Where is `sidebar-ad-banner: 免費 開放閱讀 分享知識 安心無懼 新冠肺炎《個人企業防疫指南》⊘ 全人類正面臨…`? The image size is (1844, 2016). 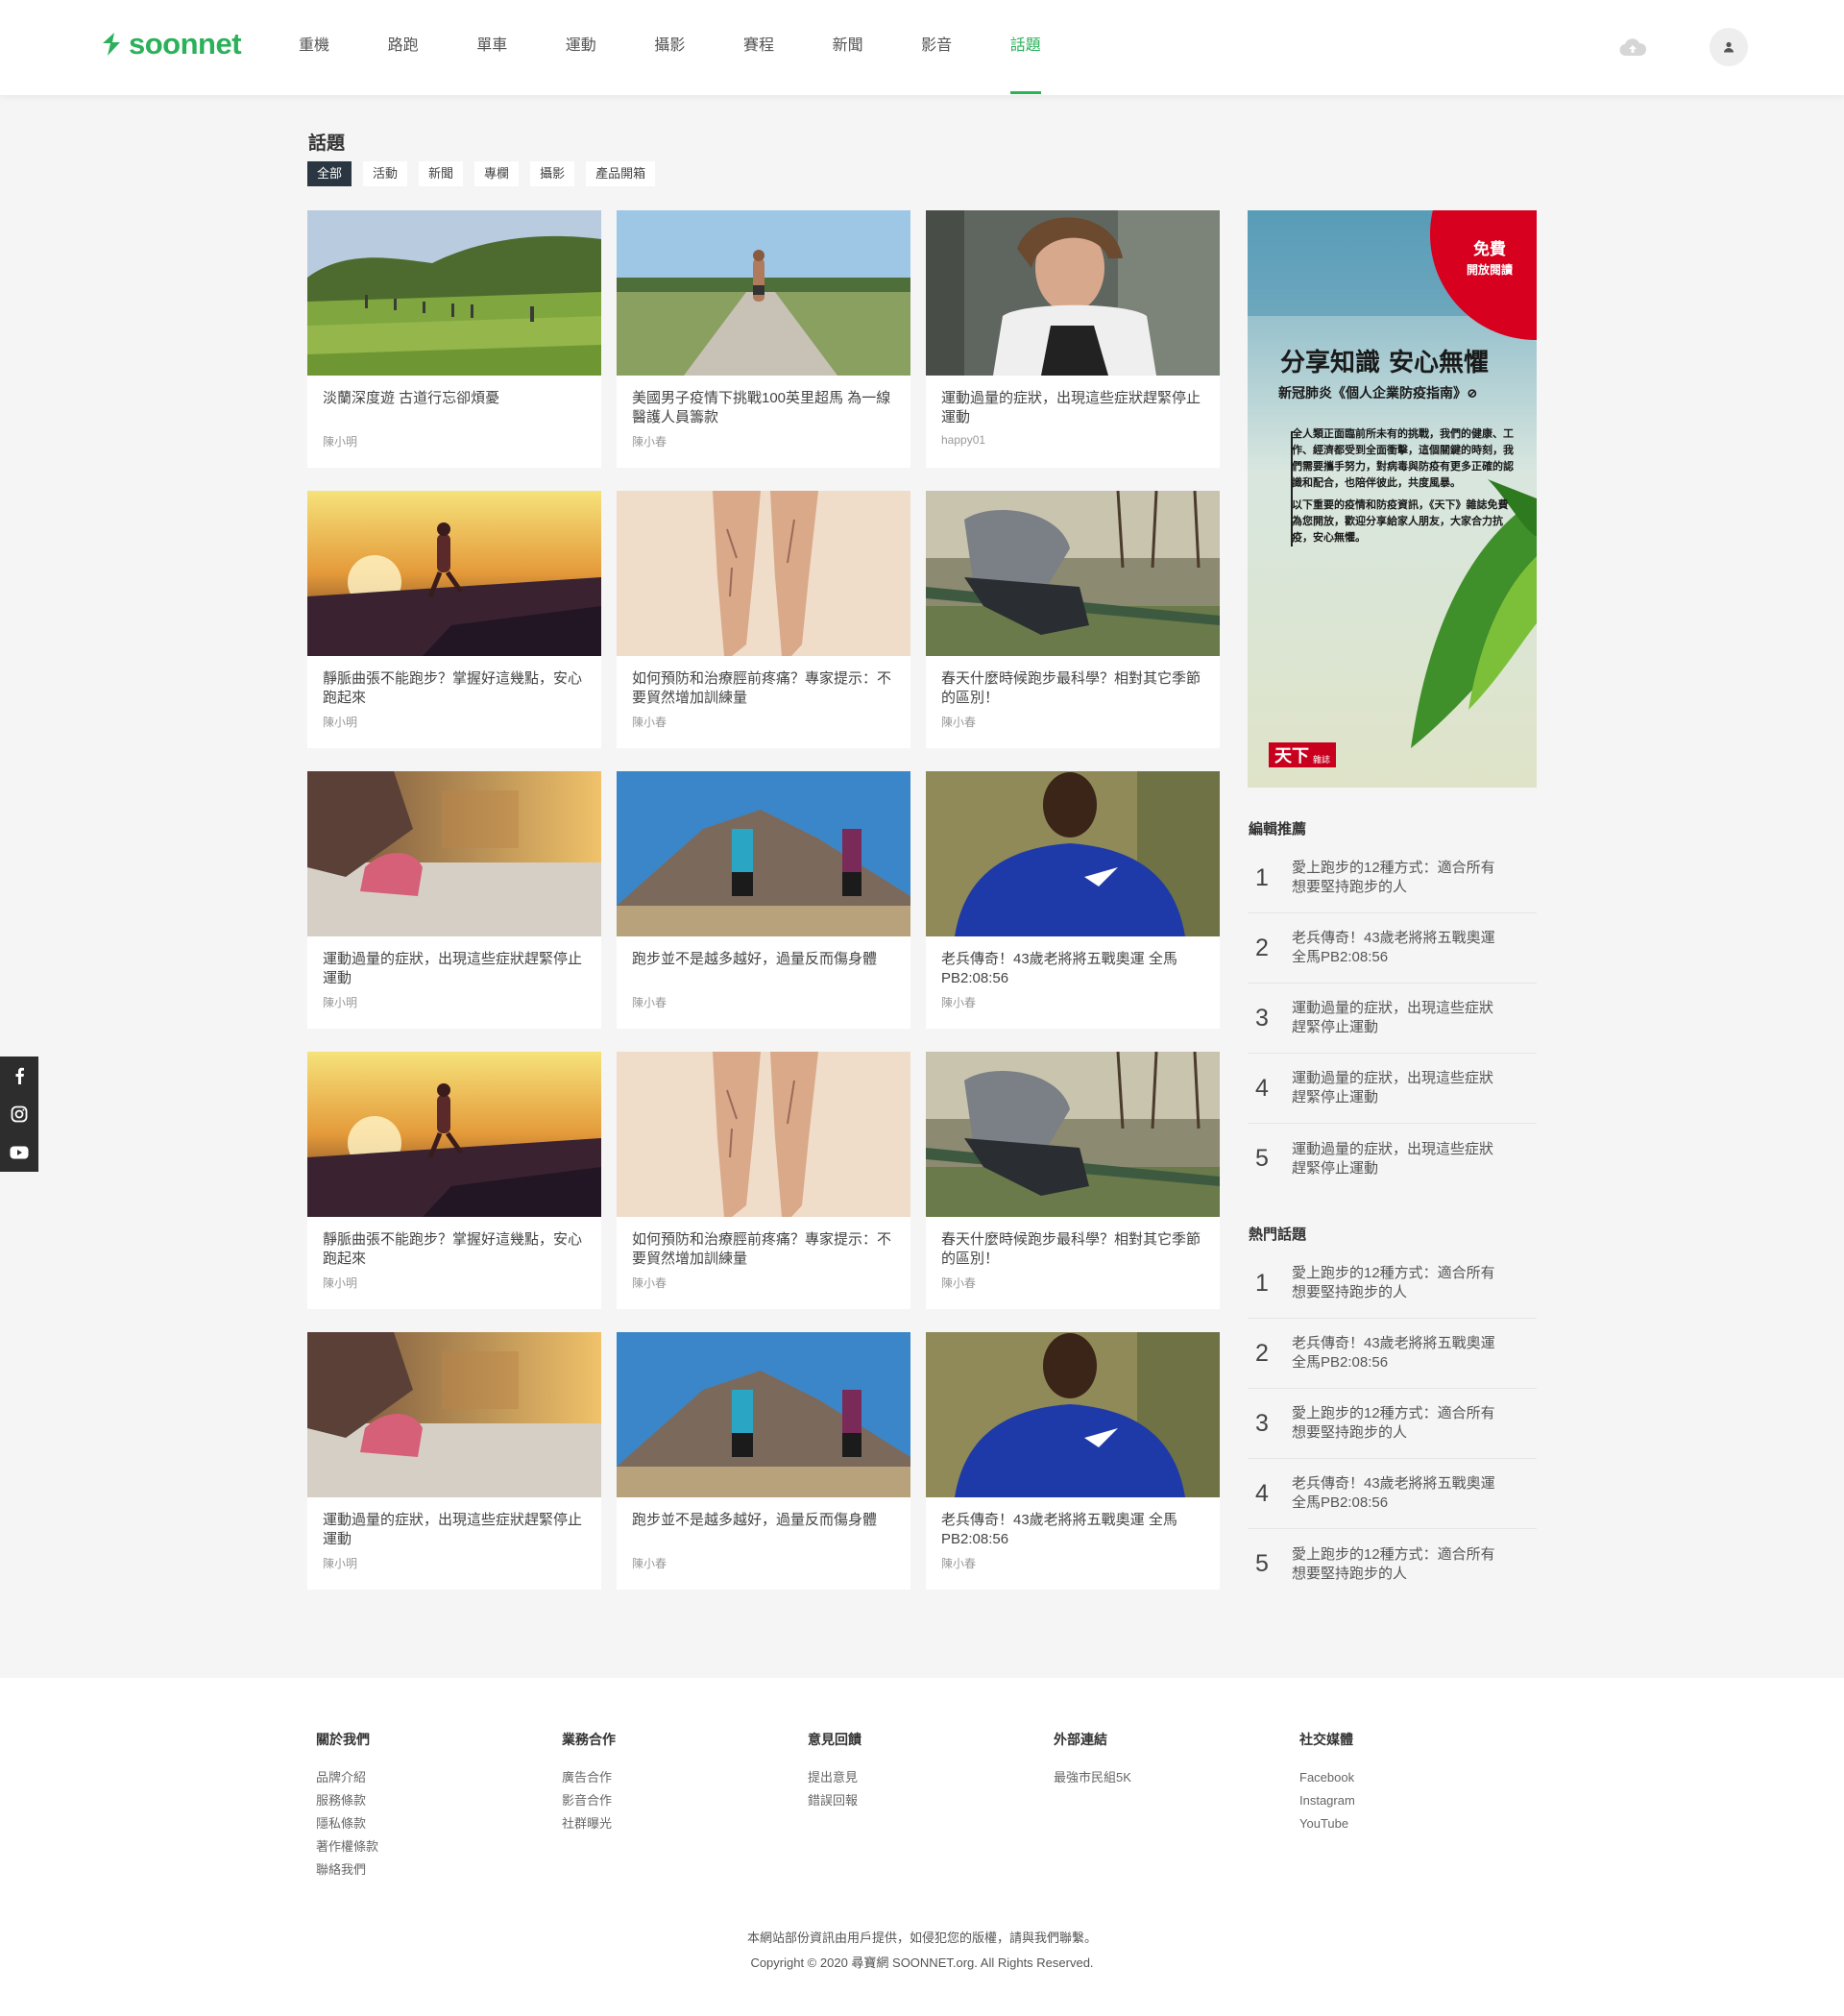 sidebar-ad-banner: 免費 開放閱讀 分享知識 安心無懼 新冠肺炎《個人企業防疫指南》⊘ 全人類正面臨… is located at coordinates (1392, 499).